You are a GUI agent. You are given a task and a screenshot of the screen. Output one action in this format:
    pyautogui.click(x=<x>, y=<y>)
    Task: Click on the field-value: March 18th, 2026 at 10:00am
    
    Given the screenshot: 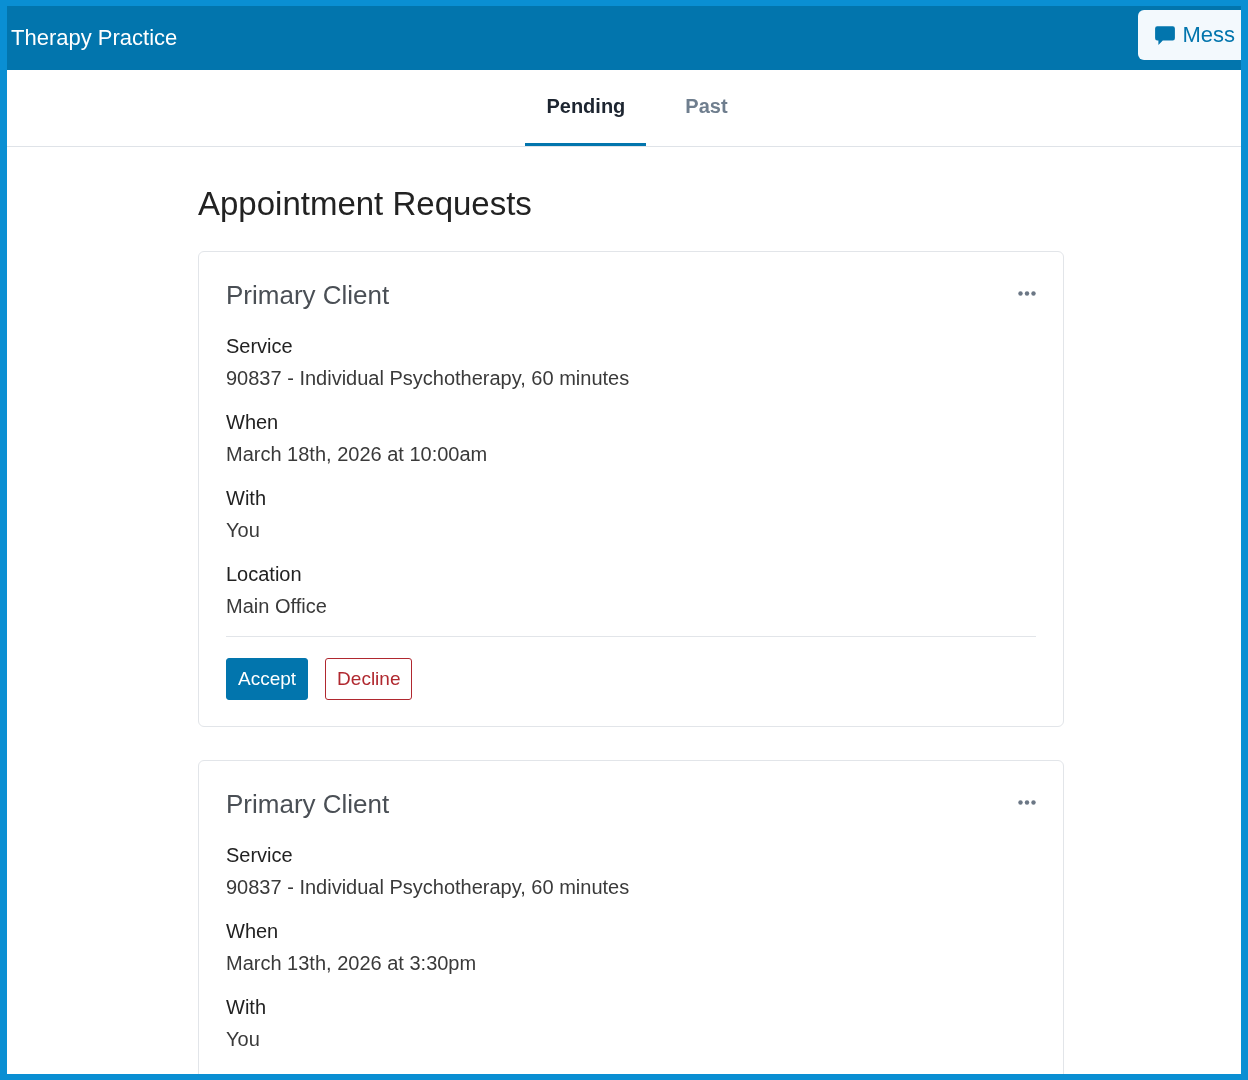 What is the action you would take?
    pyautogui.click(x=357, y=454)
    